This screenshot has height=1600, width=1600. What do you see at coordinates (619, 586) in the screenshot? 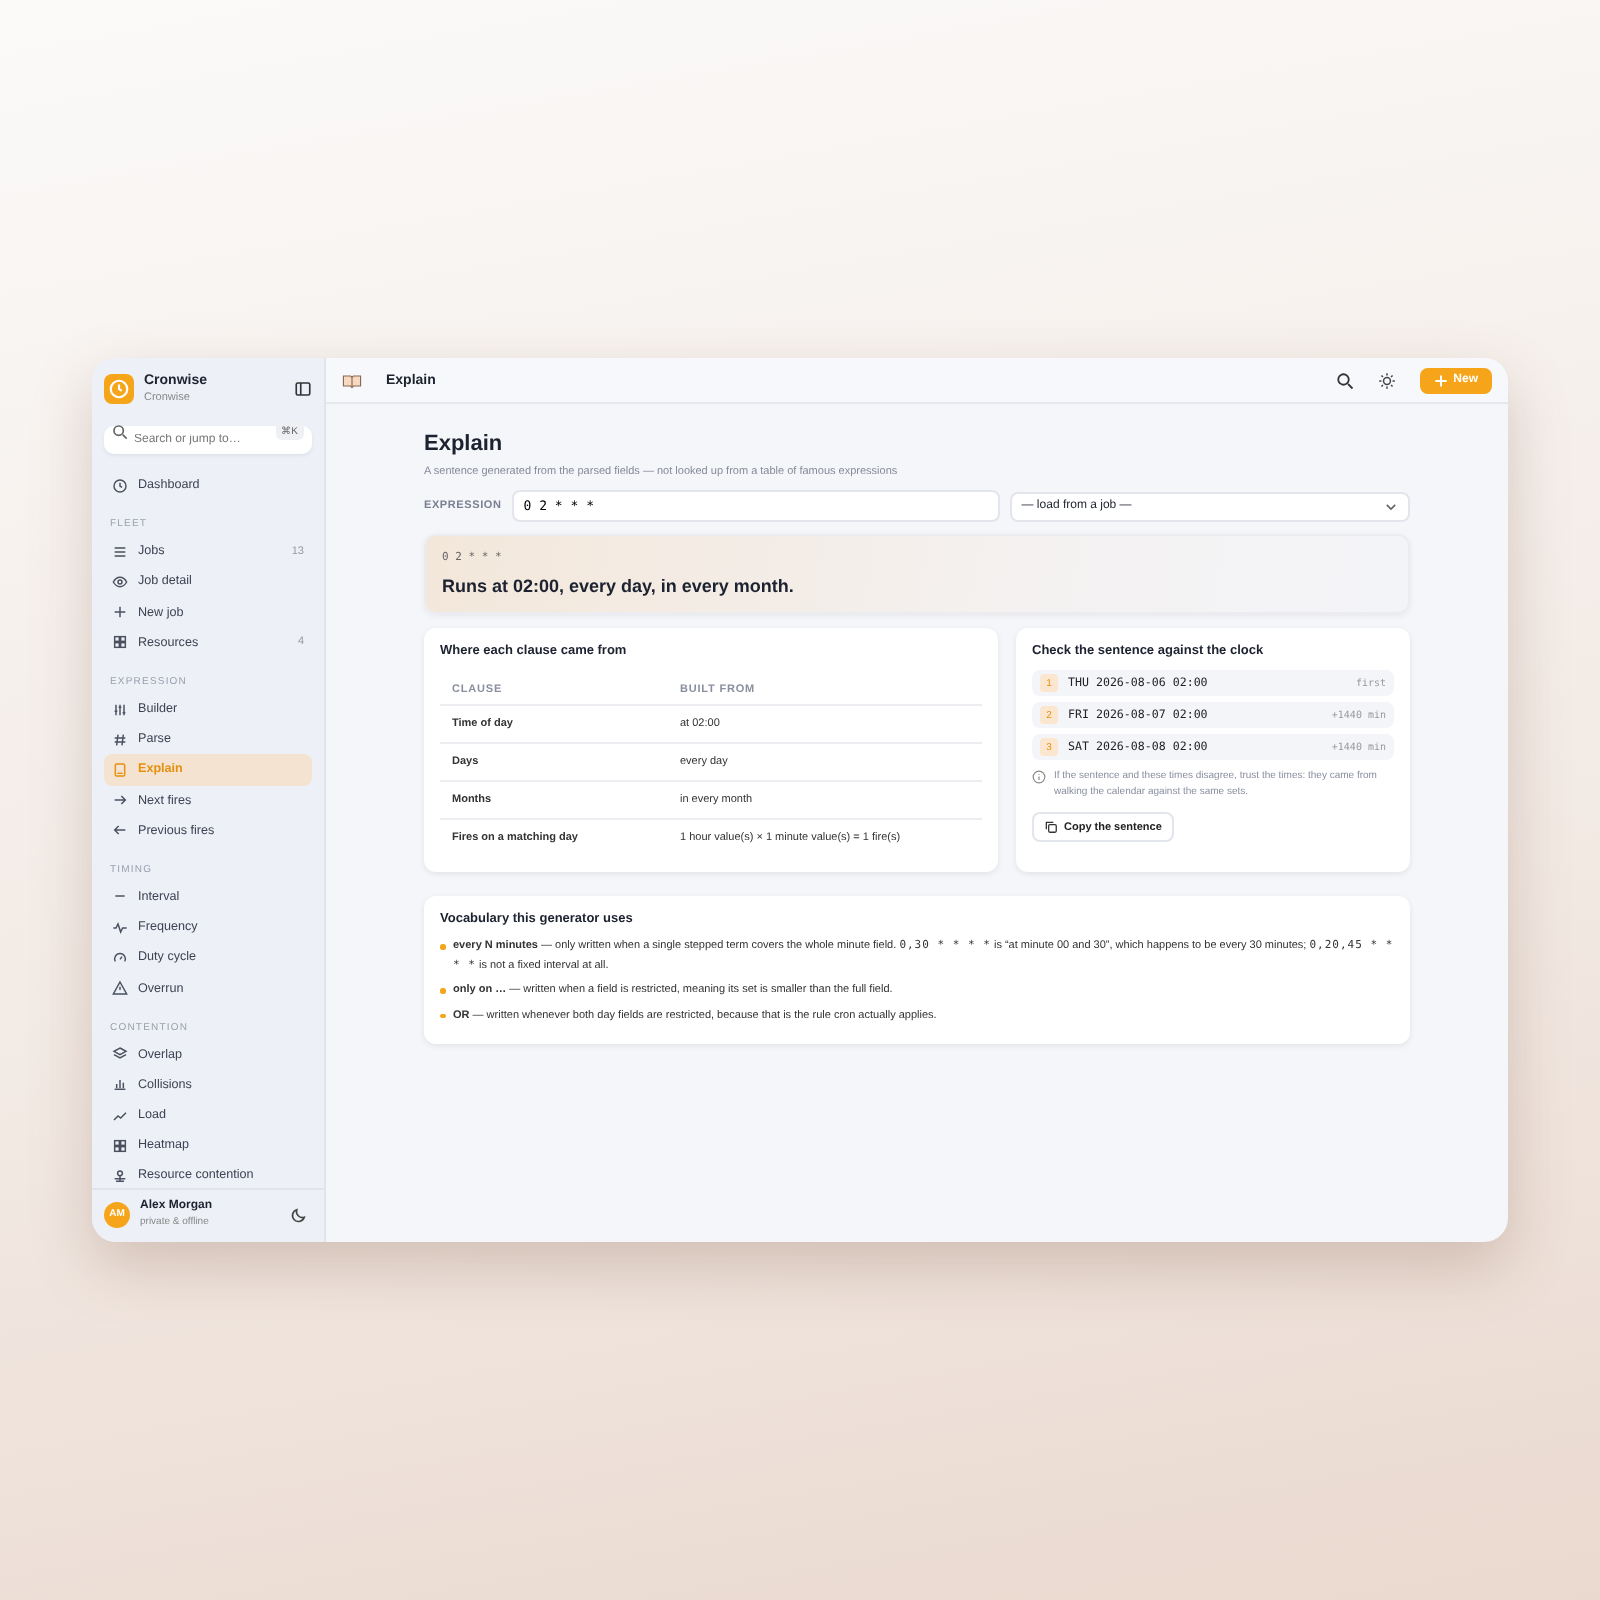
I see `result-sentence: Runs at 02:00, every day, in every month.` at bounding box center [619, 586].